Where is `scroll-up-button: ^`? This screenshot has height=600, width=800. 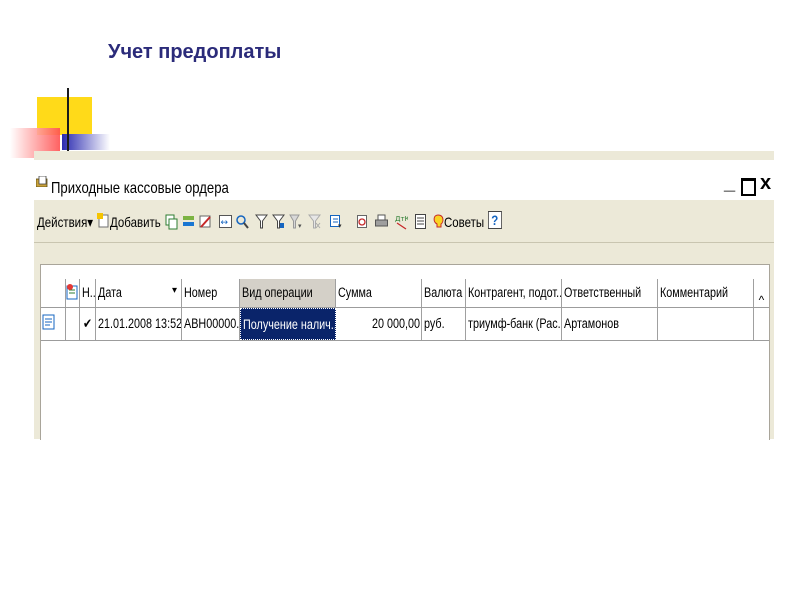
scroll-up-button: ^ is located at coordinates (761, 300).